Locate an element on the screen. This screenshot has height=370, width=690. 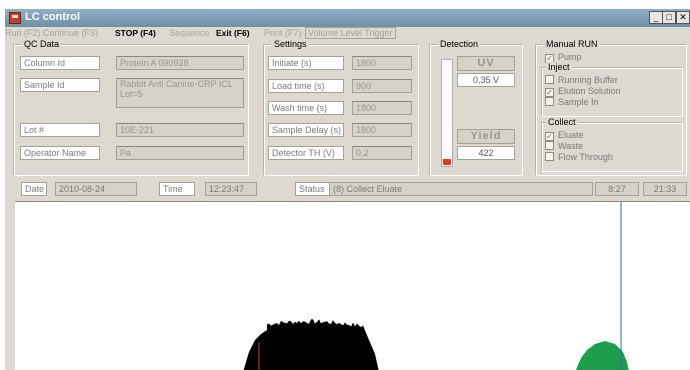
detector-threshold-field: 0,2 is located at coordinates (382, 153).